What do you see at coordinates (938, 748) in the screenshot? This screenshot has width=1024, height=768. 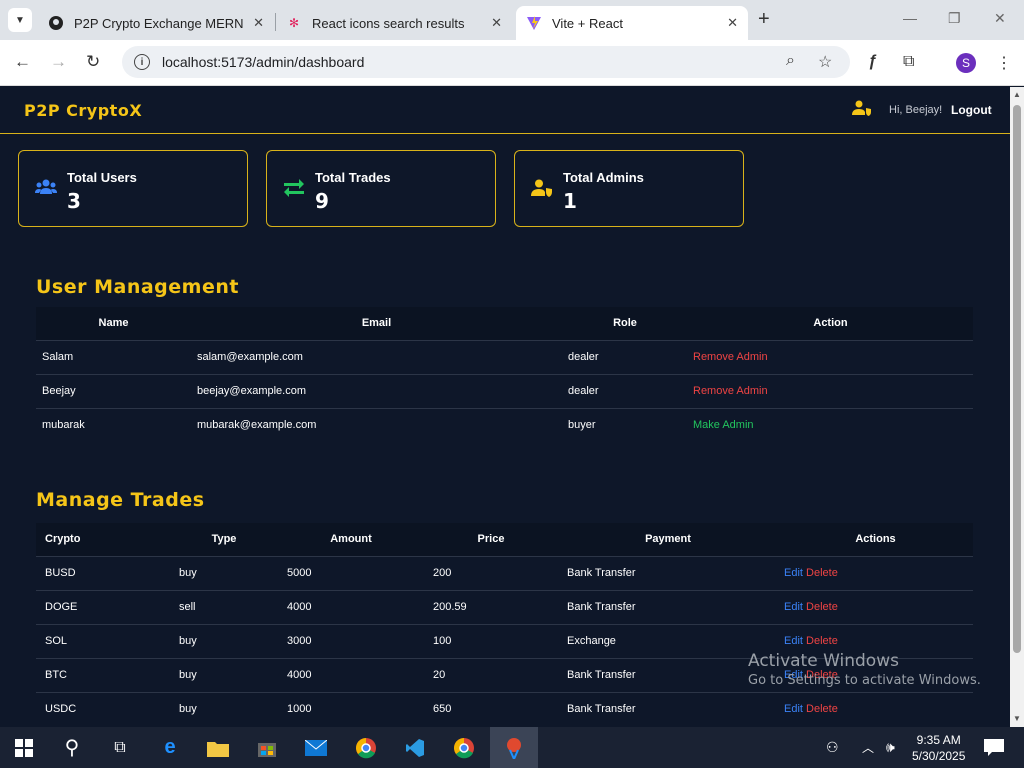 I see `taskbar-clock: 9:35 AM 5/30/2025` at bounding box center [938, 748].